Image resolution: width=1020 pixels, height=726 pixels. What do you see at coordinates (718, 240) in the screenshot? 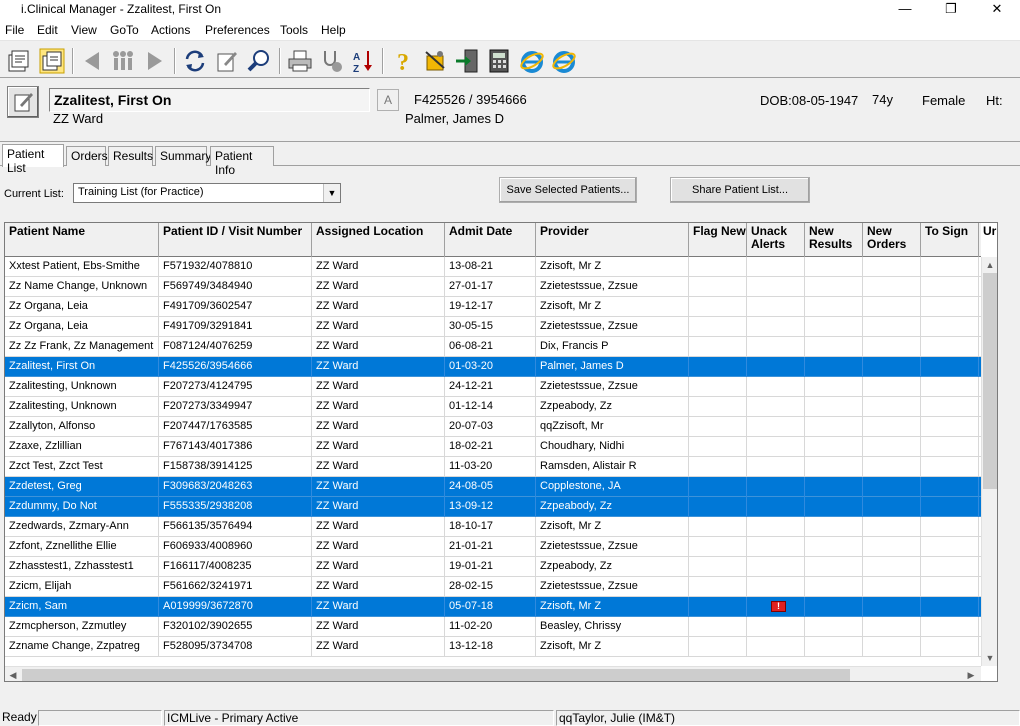
I see `column-header-flag-new: Flag New` at bounding box center [718, 240].